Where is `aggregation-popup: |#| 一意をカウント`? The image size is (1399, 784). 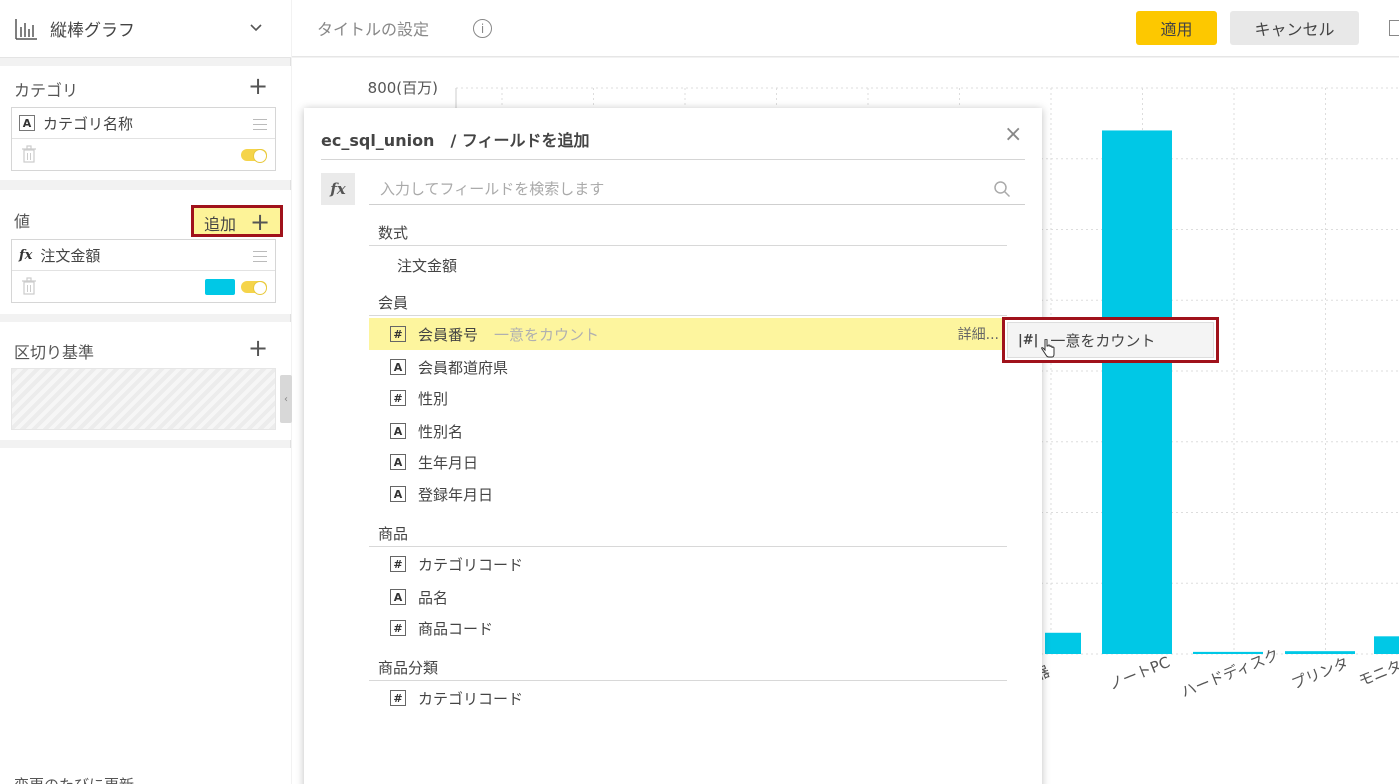
aggregation-popup: |#| 一意をカウント is located at coordinates (1110, 340).